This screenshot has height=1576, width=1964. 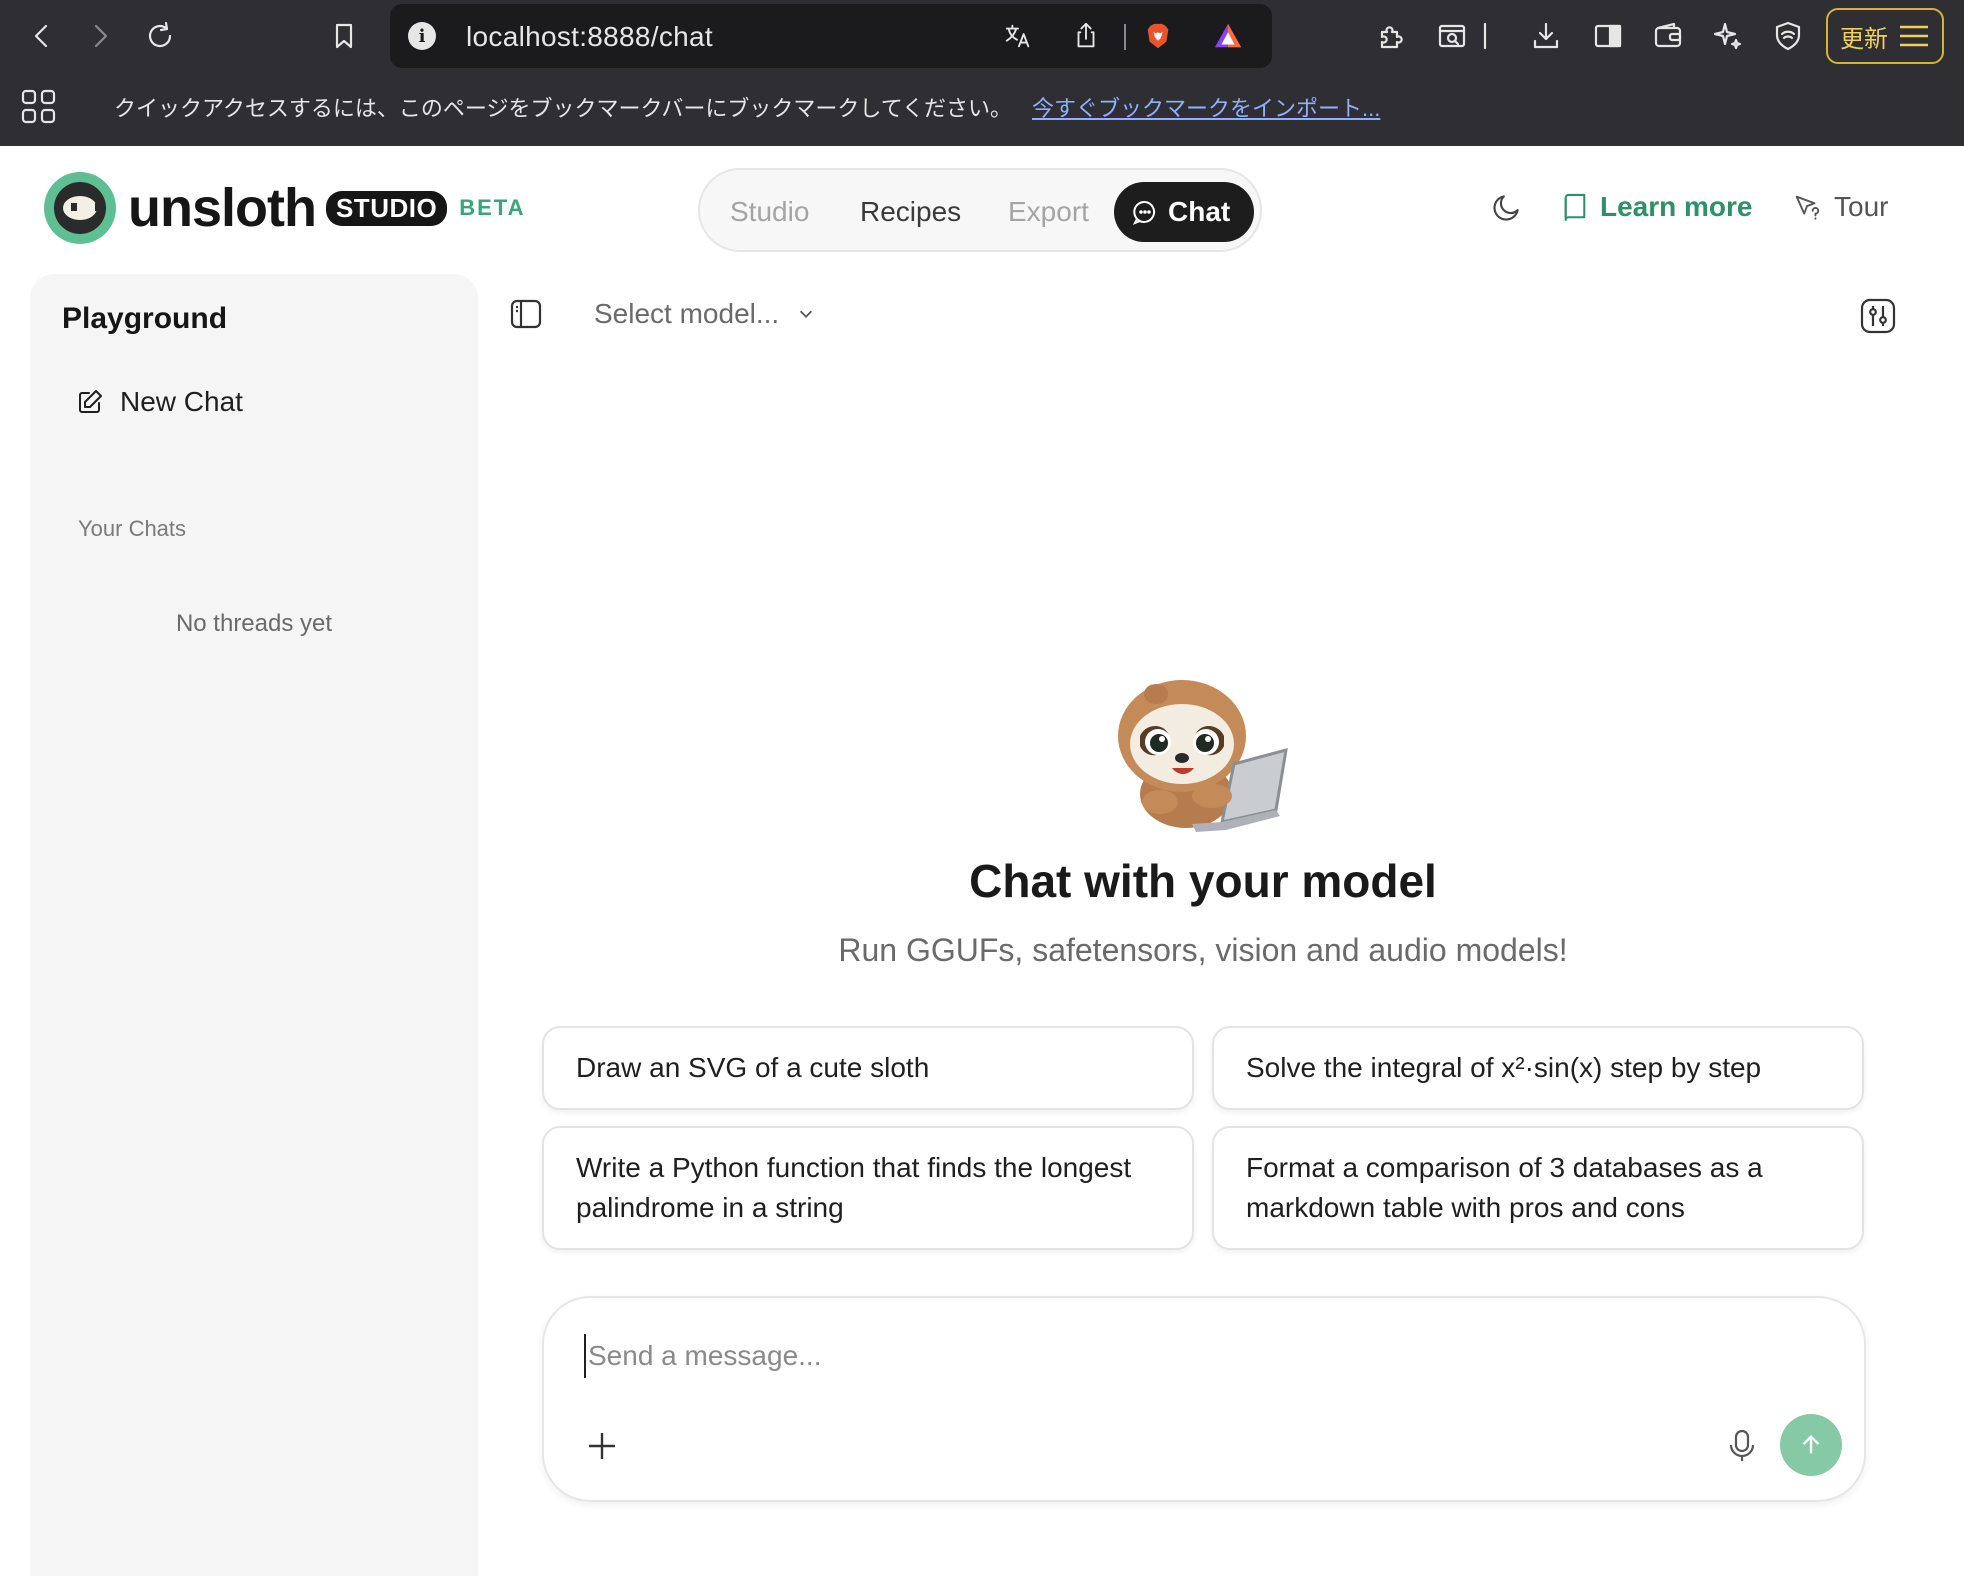 I want to click on tab-chat-label: Chat, so click(x=1199, y=211).